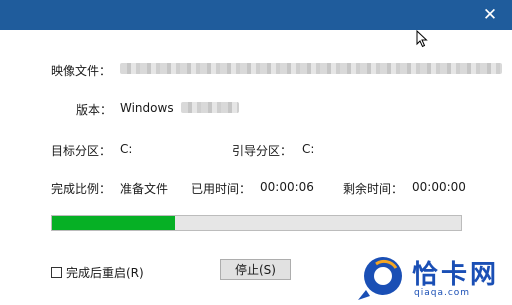 This screenshot has width=512, height=305. I want to click on watermark-logo: 恰卡网 qiaqa.com, so click(434, 278).